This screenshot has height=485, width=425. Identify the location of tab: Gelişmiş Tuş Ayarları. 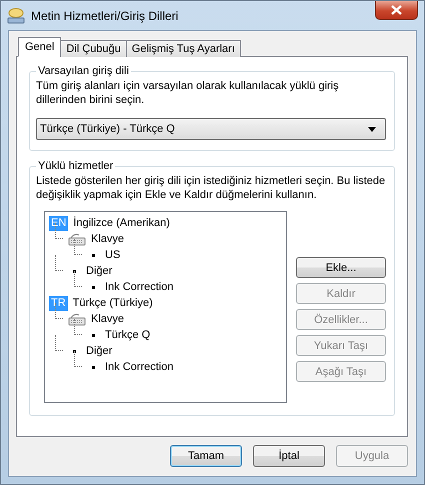
(183, 48).